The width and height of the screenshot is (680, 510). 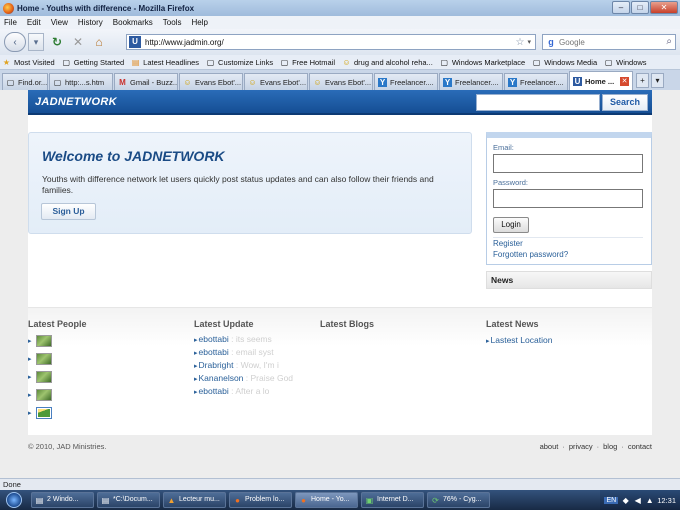 What do you see at coordinates (133, 156) in the screenshot?
I see `welcome-title: Welcome to JADNETWORK` at bounding box center [133, 156].